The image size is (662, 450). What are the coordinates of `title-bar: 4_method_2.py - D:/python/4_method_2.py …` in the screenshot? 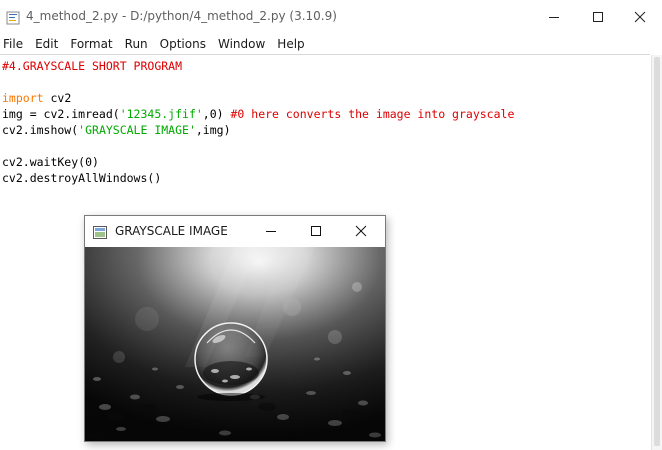 It's located at (331, 17).